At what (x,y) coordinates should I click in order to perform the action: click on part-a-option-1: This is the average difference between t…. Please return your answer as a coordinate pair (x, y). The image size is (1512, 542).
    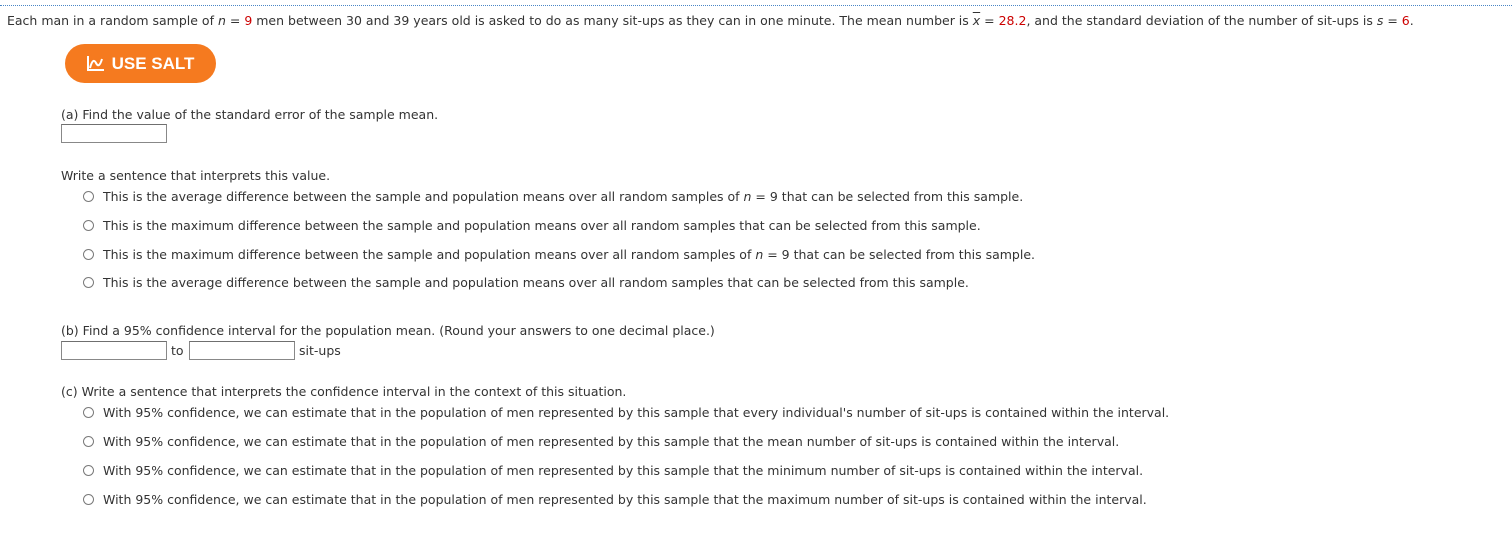
    Looking at the image, I should click on (553, 196).